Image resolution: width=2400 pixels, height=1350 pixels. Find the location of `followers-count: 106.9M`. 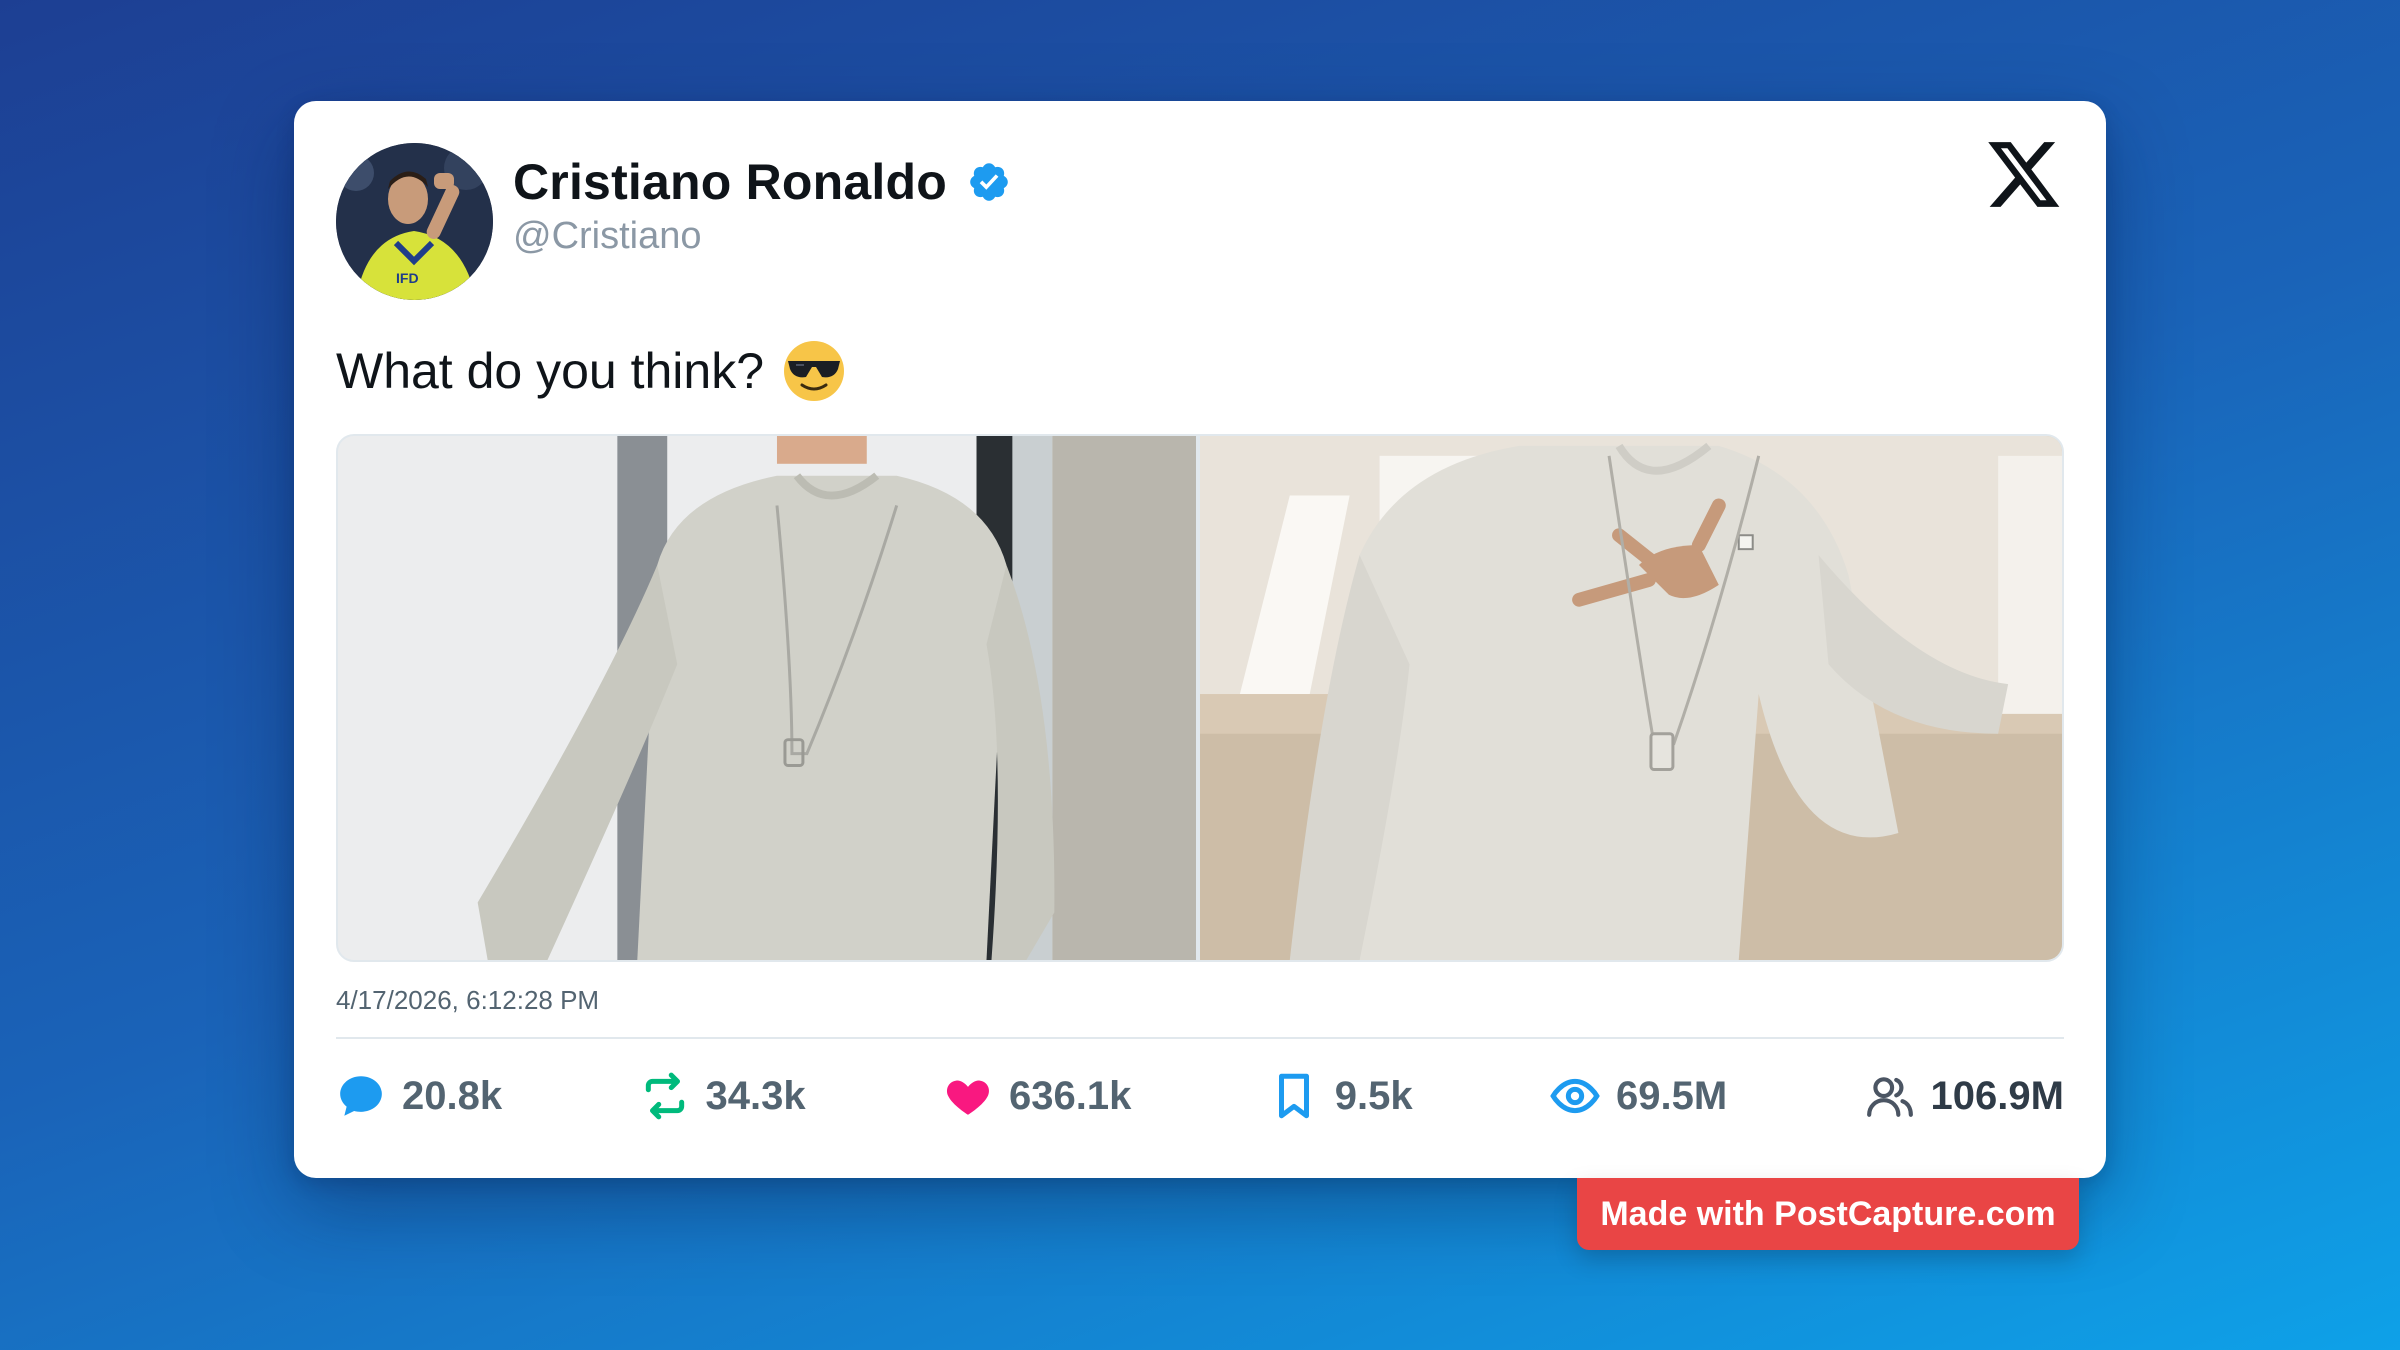

followers-count: 106.9M is located at coordinates (1997, 1095).